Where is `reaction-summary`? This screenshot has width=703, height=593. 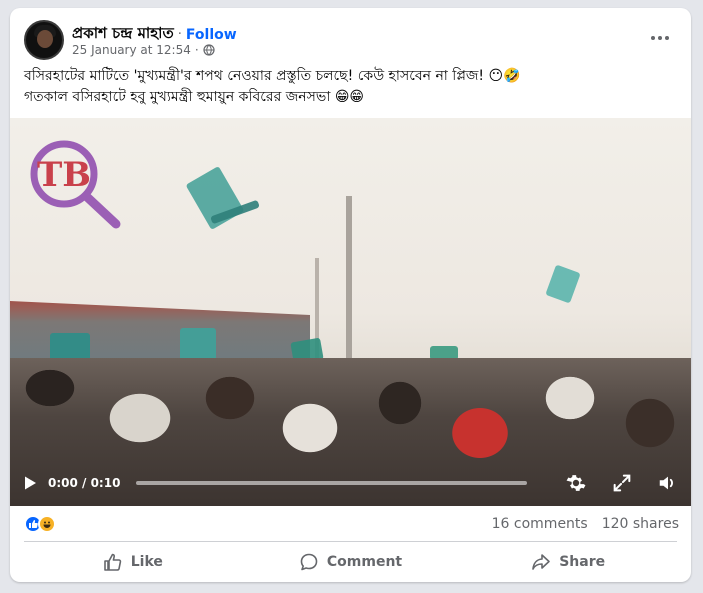 reaction-summary is located at coordinates (40, 524).